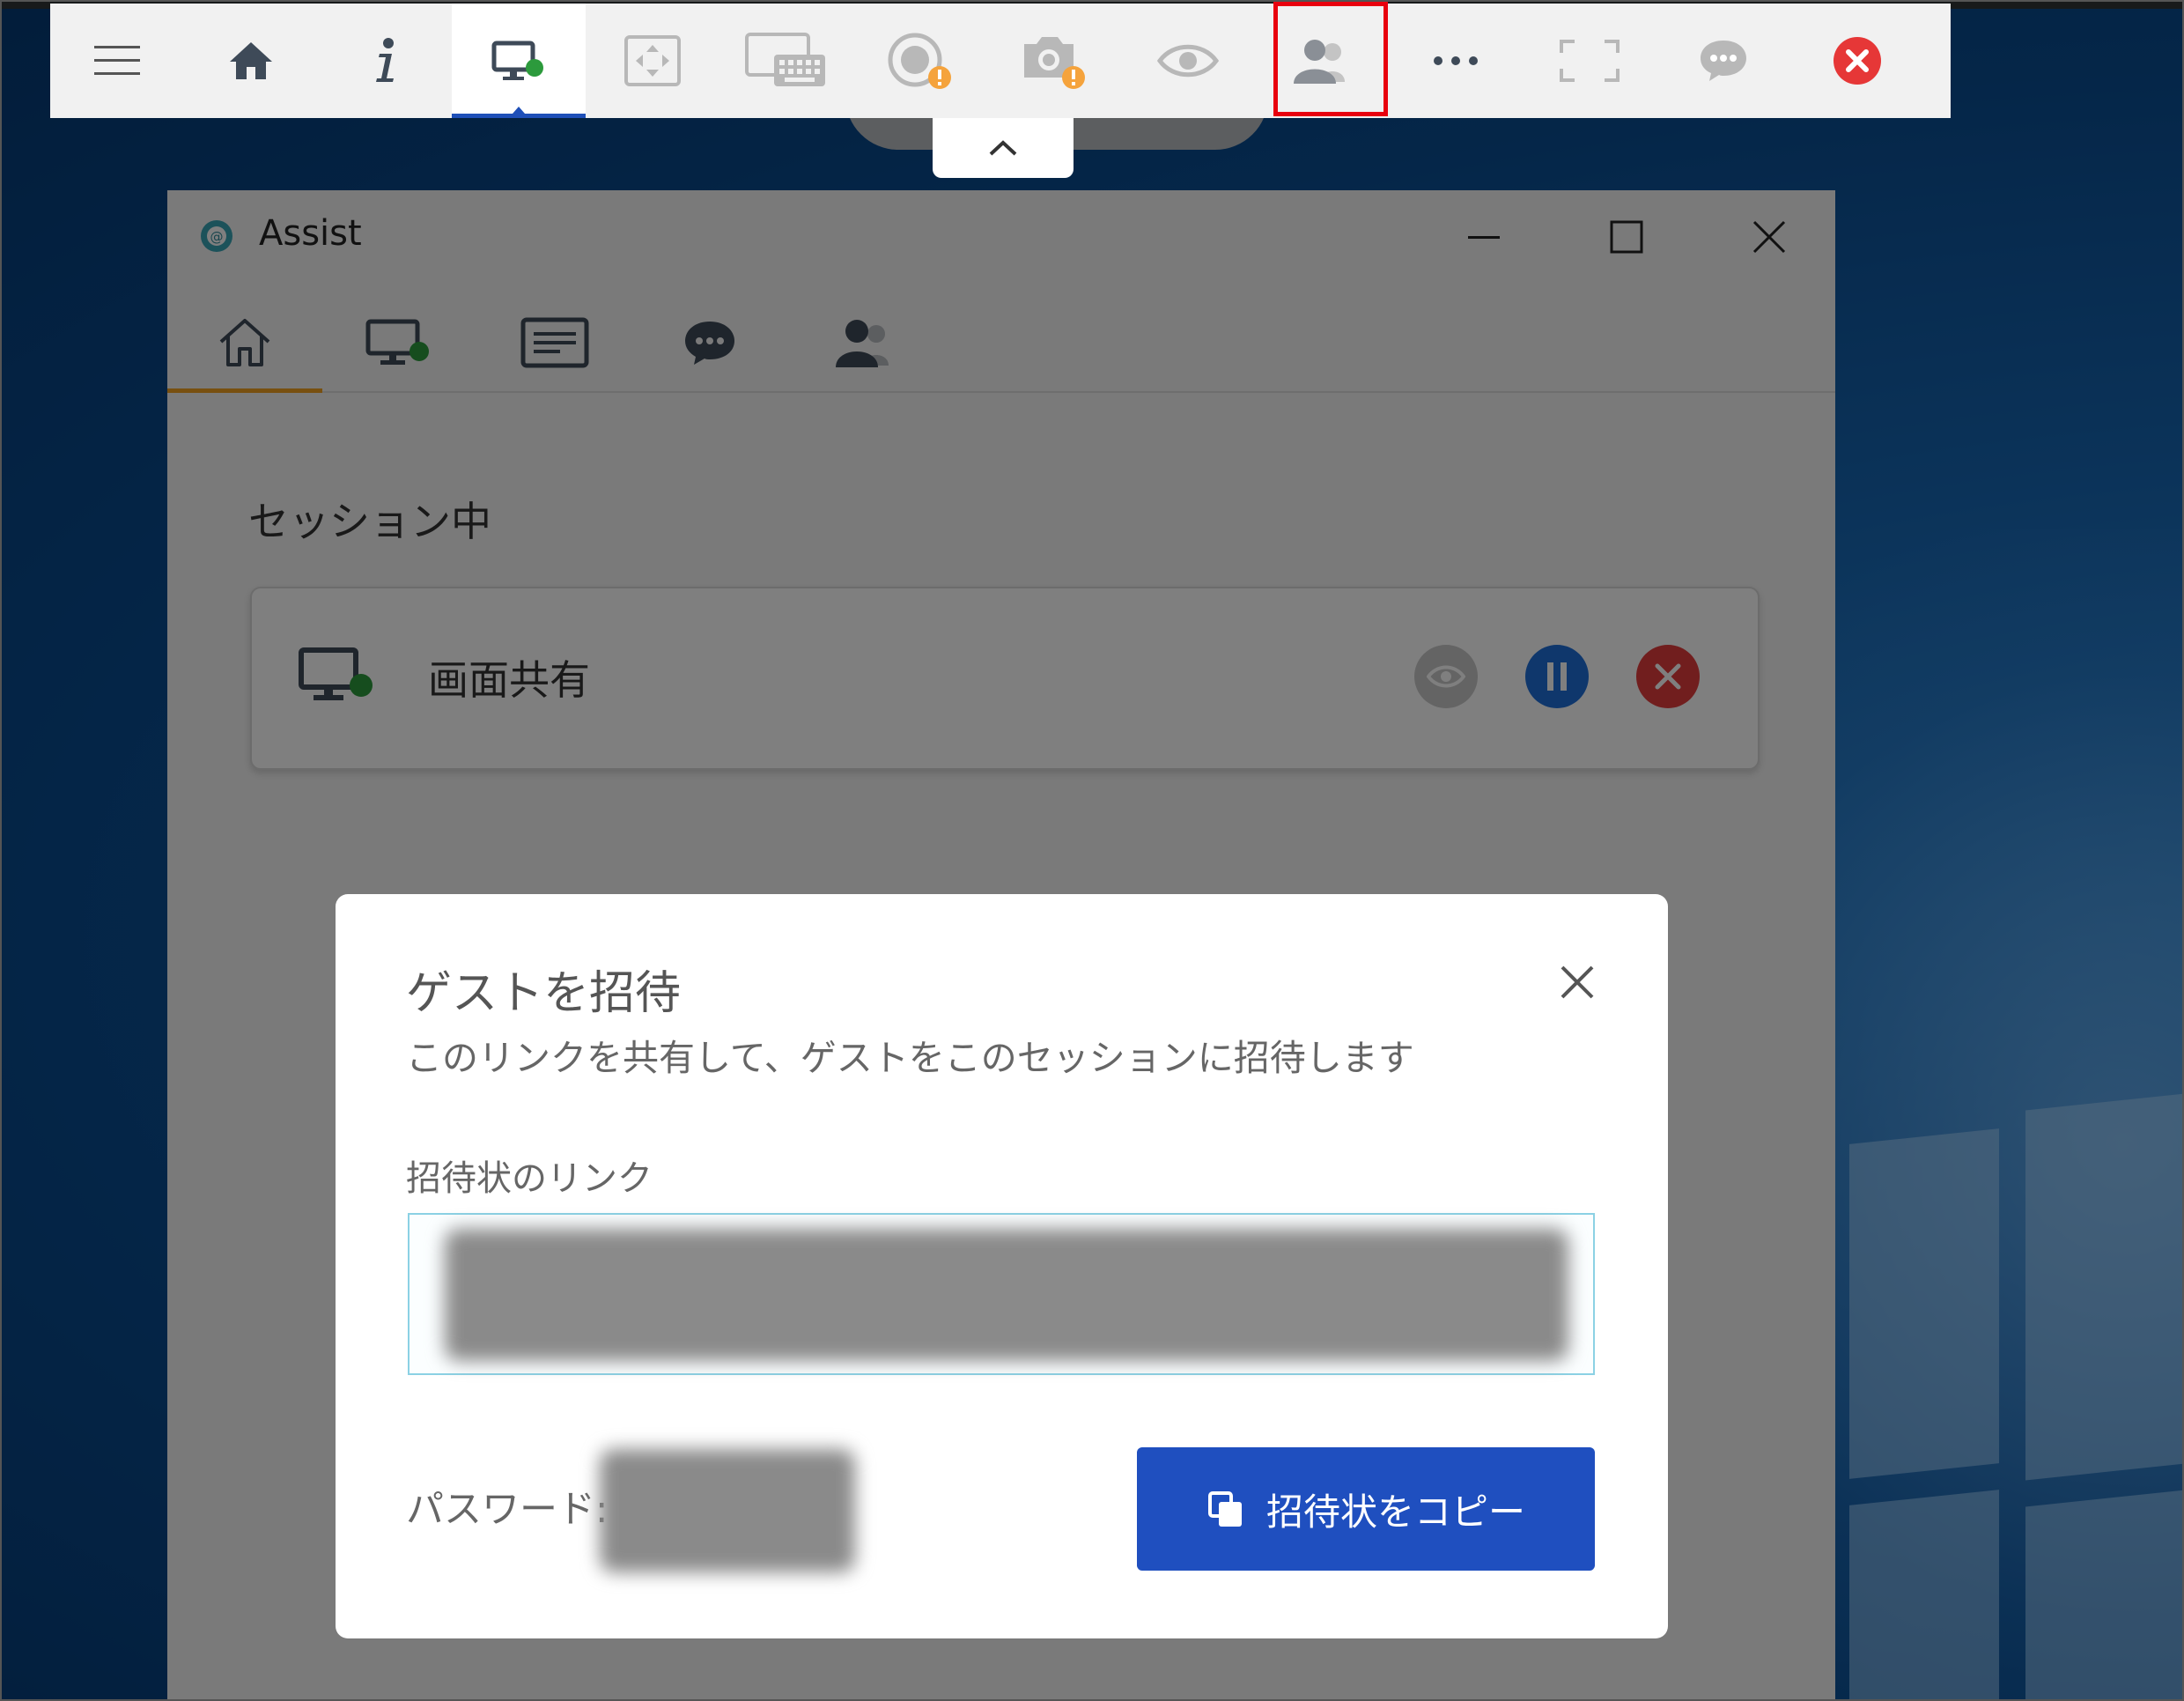  I want to click on password-label: パスワード:, so click(507, 1510).